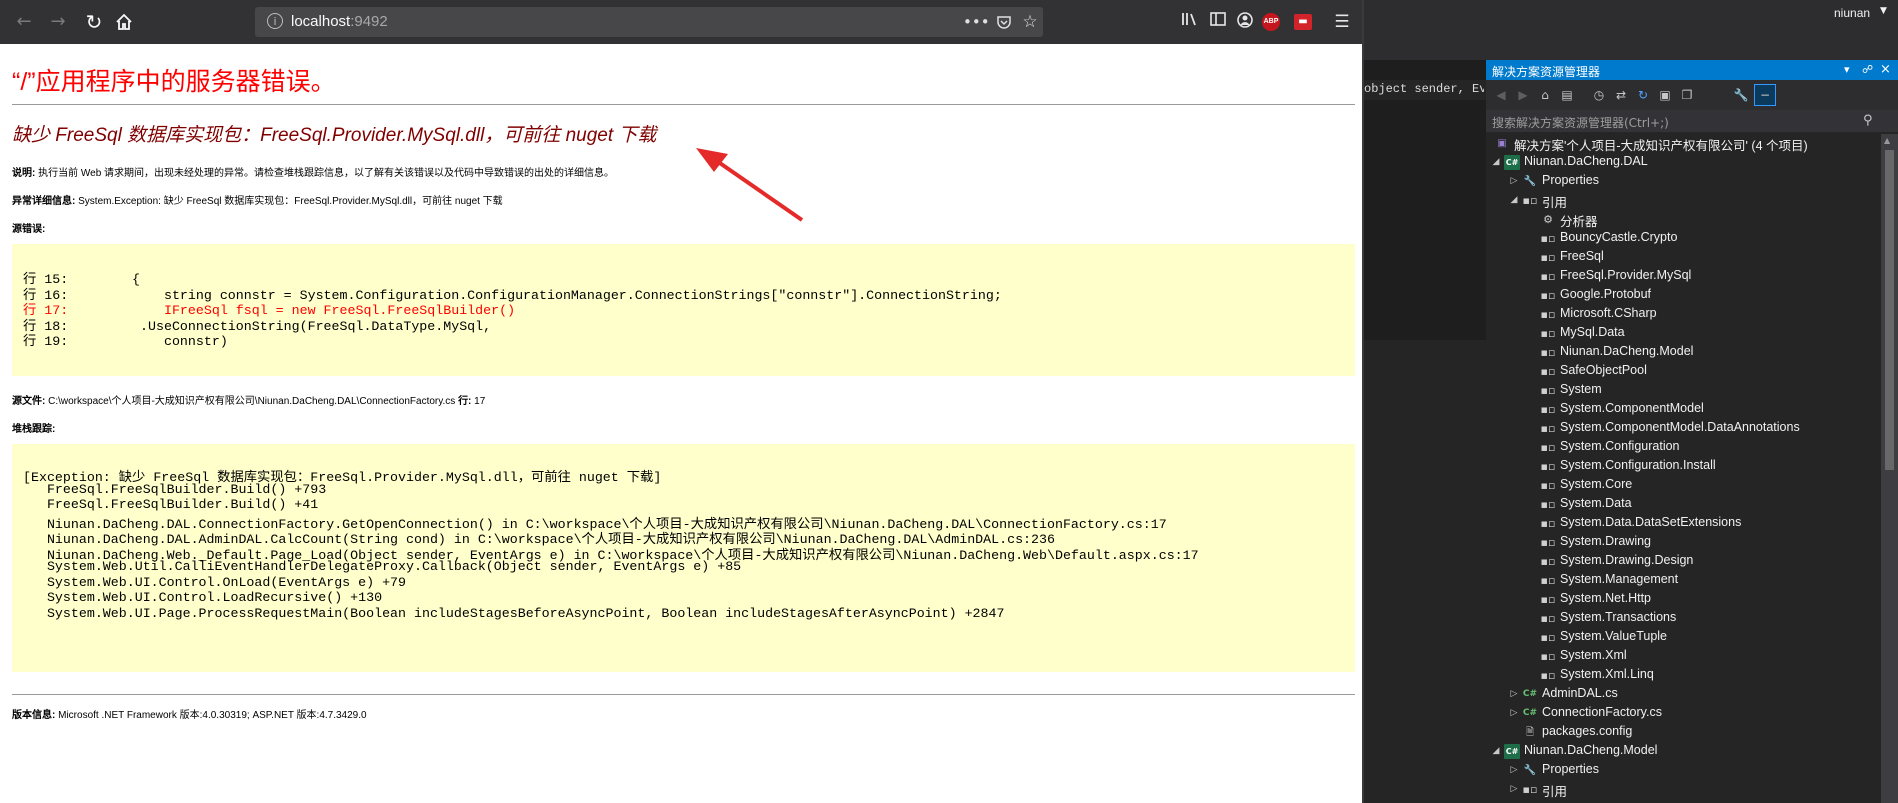  I want to click on sidebar-icon, so click(1218, 22).